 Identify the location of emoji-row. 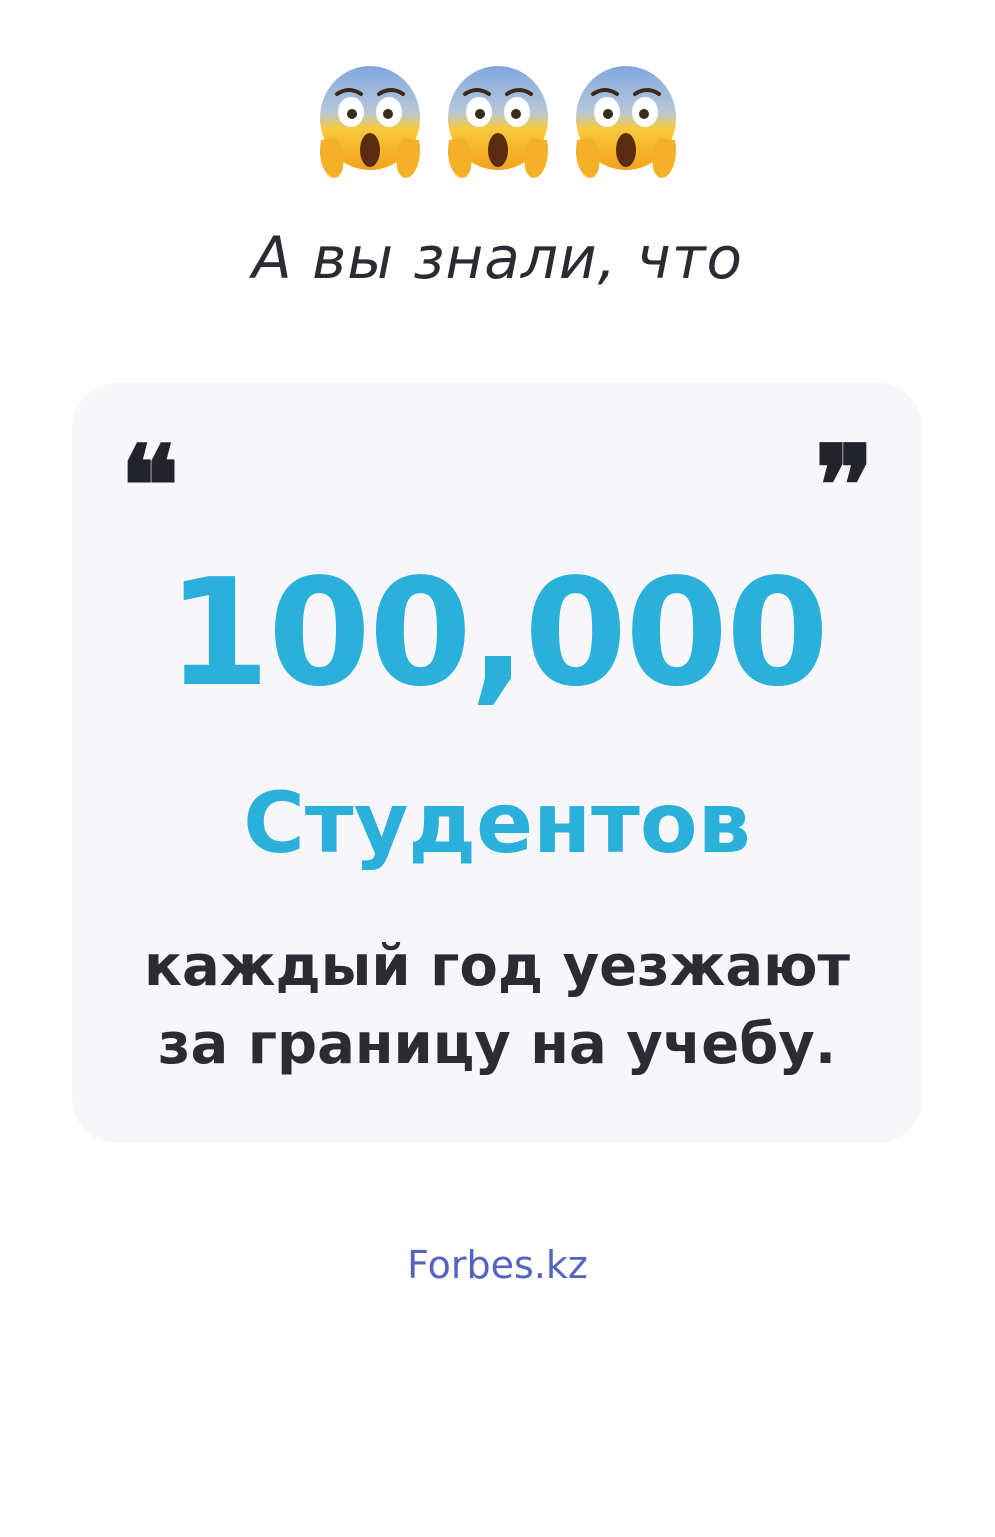
(497, 123).